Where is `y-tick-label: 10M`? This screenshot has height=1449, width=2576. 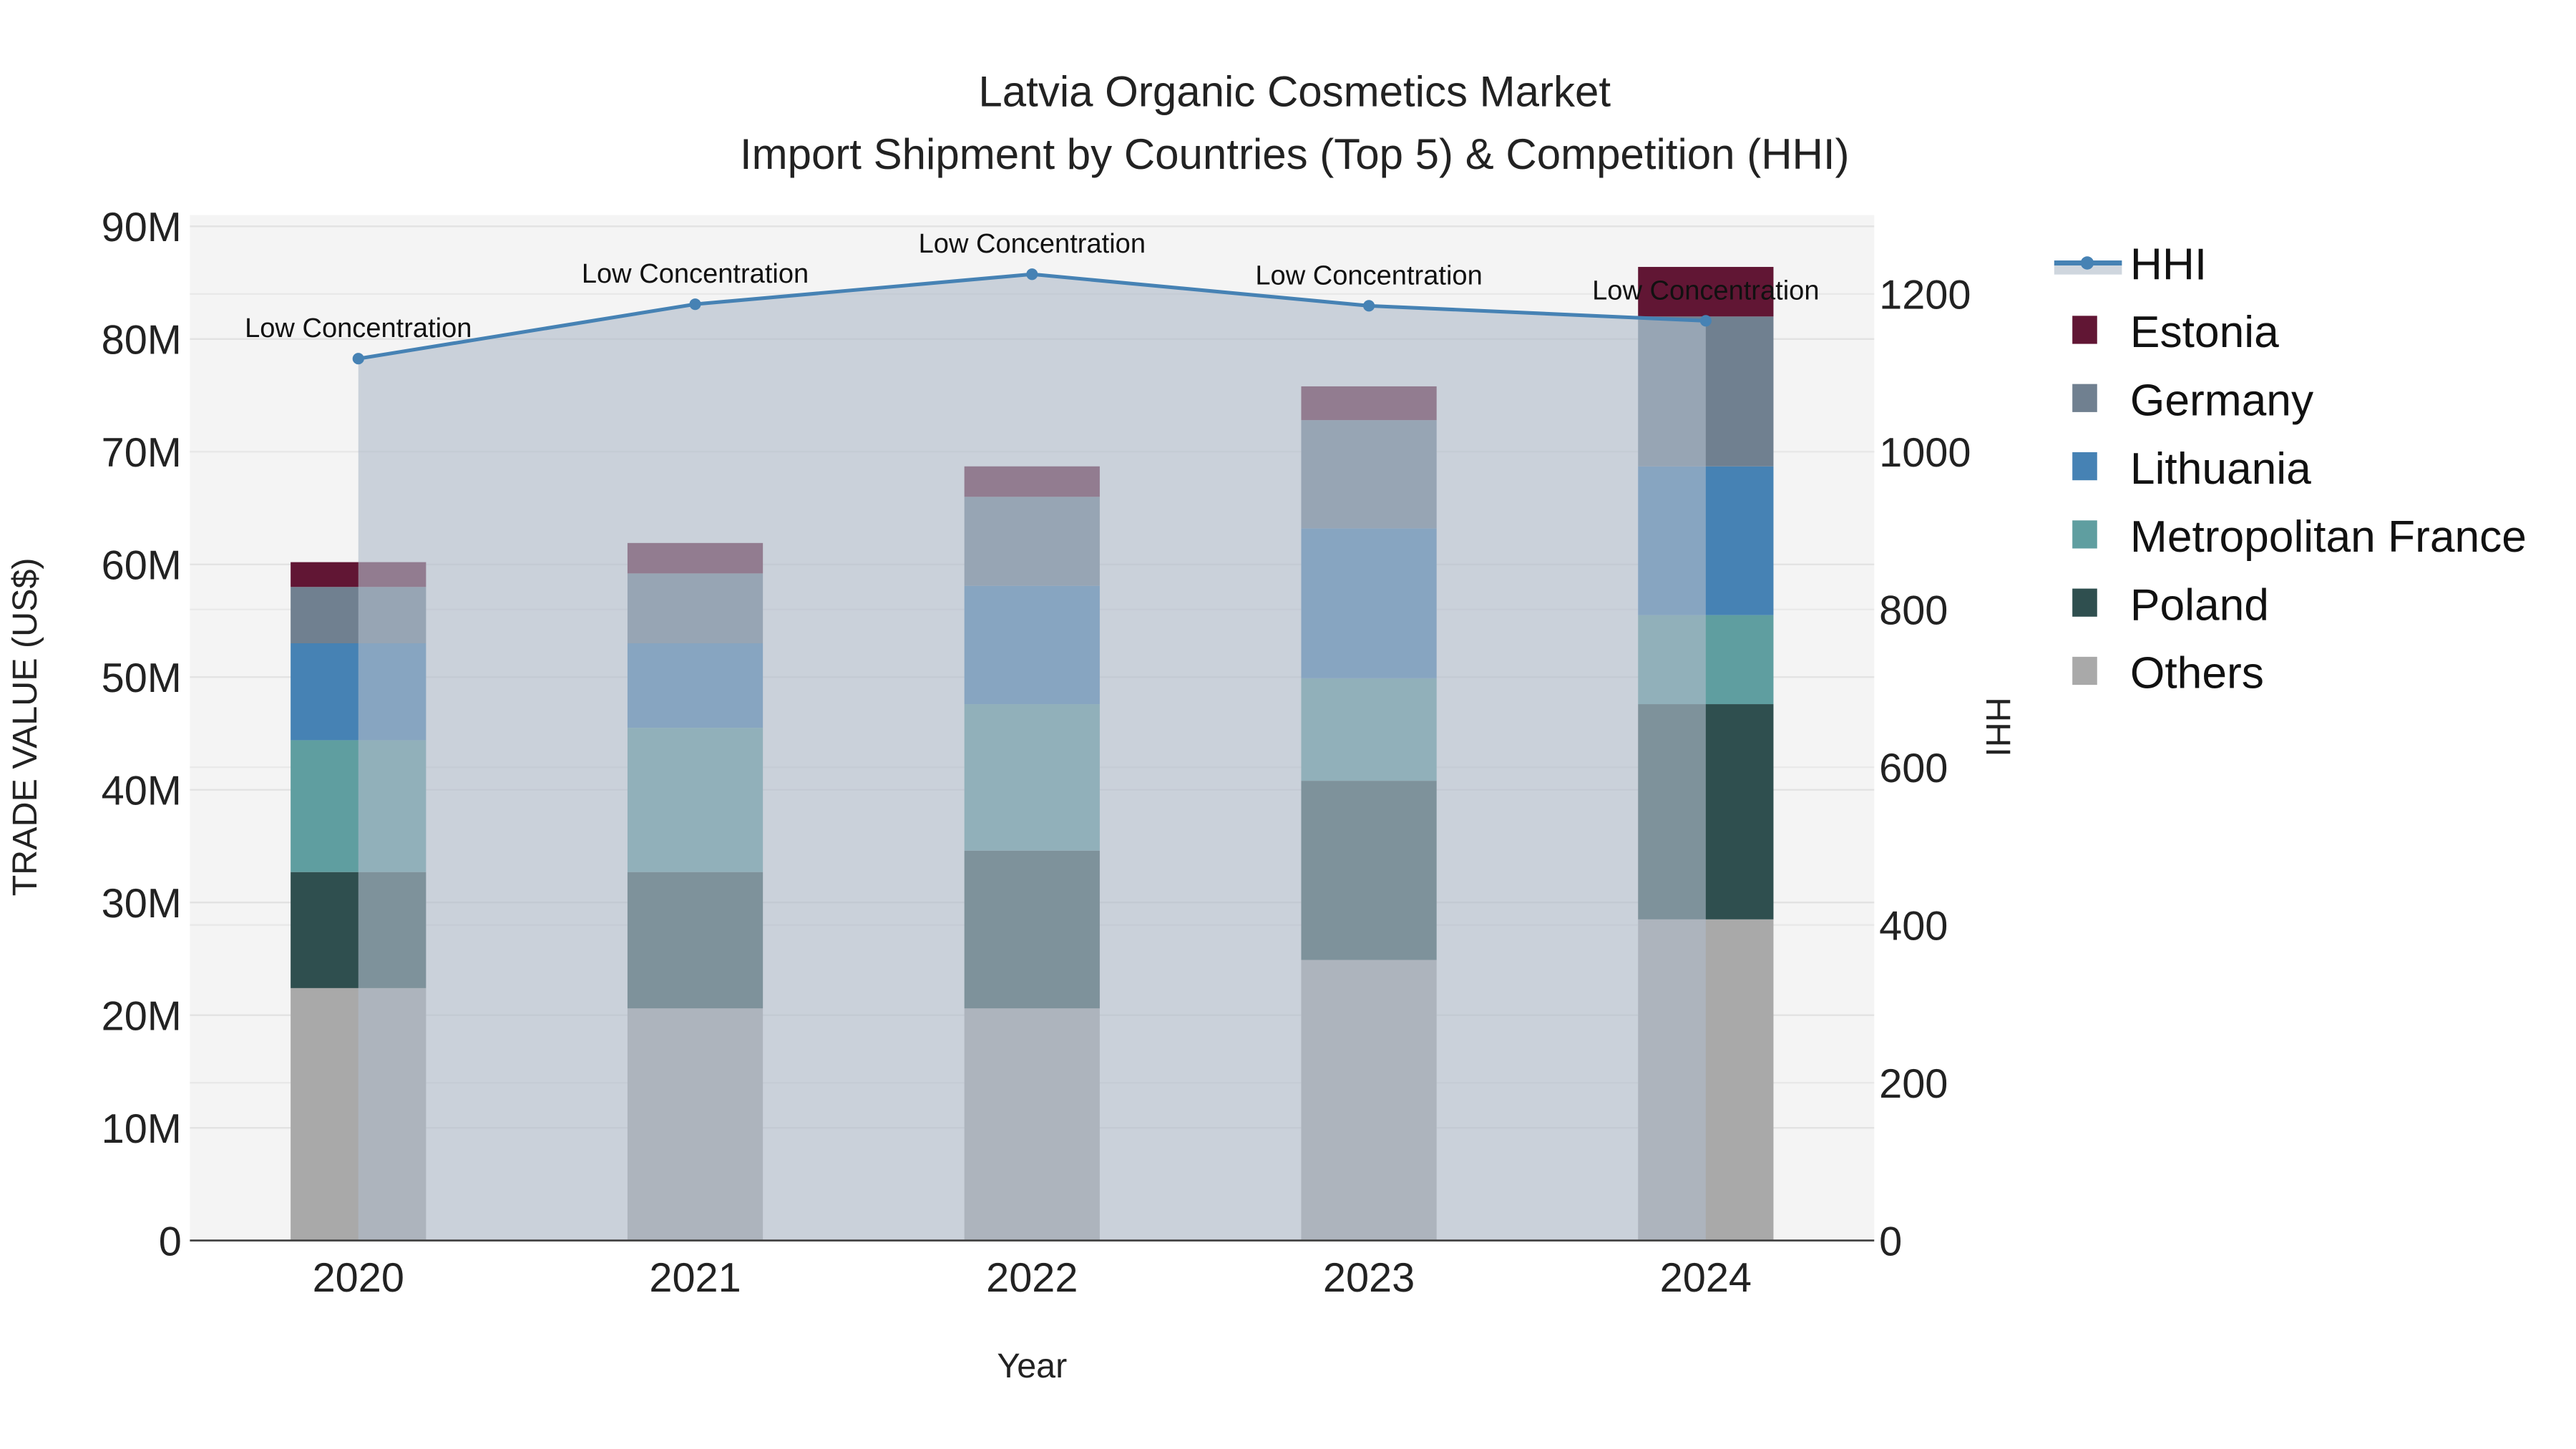
y-tick-label: 10M is located at coordinates (142, 1129).